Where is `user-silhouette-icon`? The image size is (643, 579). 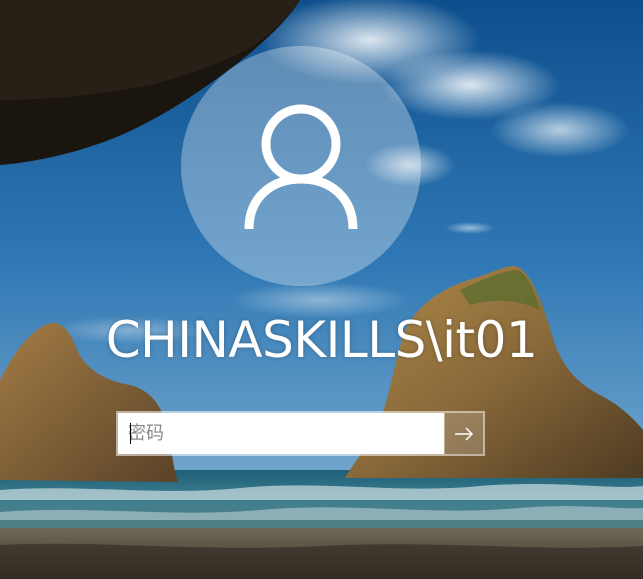
user-silhouette-icon is located at coordinates (301, 167).